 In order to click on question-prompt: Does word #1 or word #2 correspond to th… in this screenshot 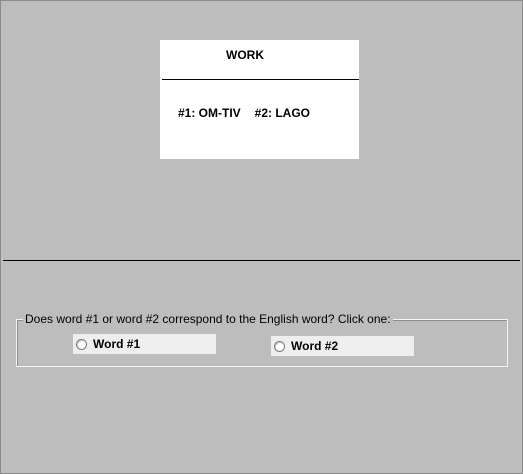, I will do `click(208, 319)`.